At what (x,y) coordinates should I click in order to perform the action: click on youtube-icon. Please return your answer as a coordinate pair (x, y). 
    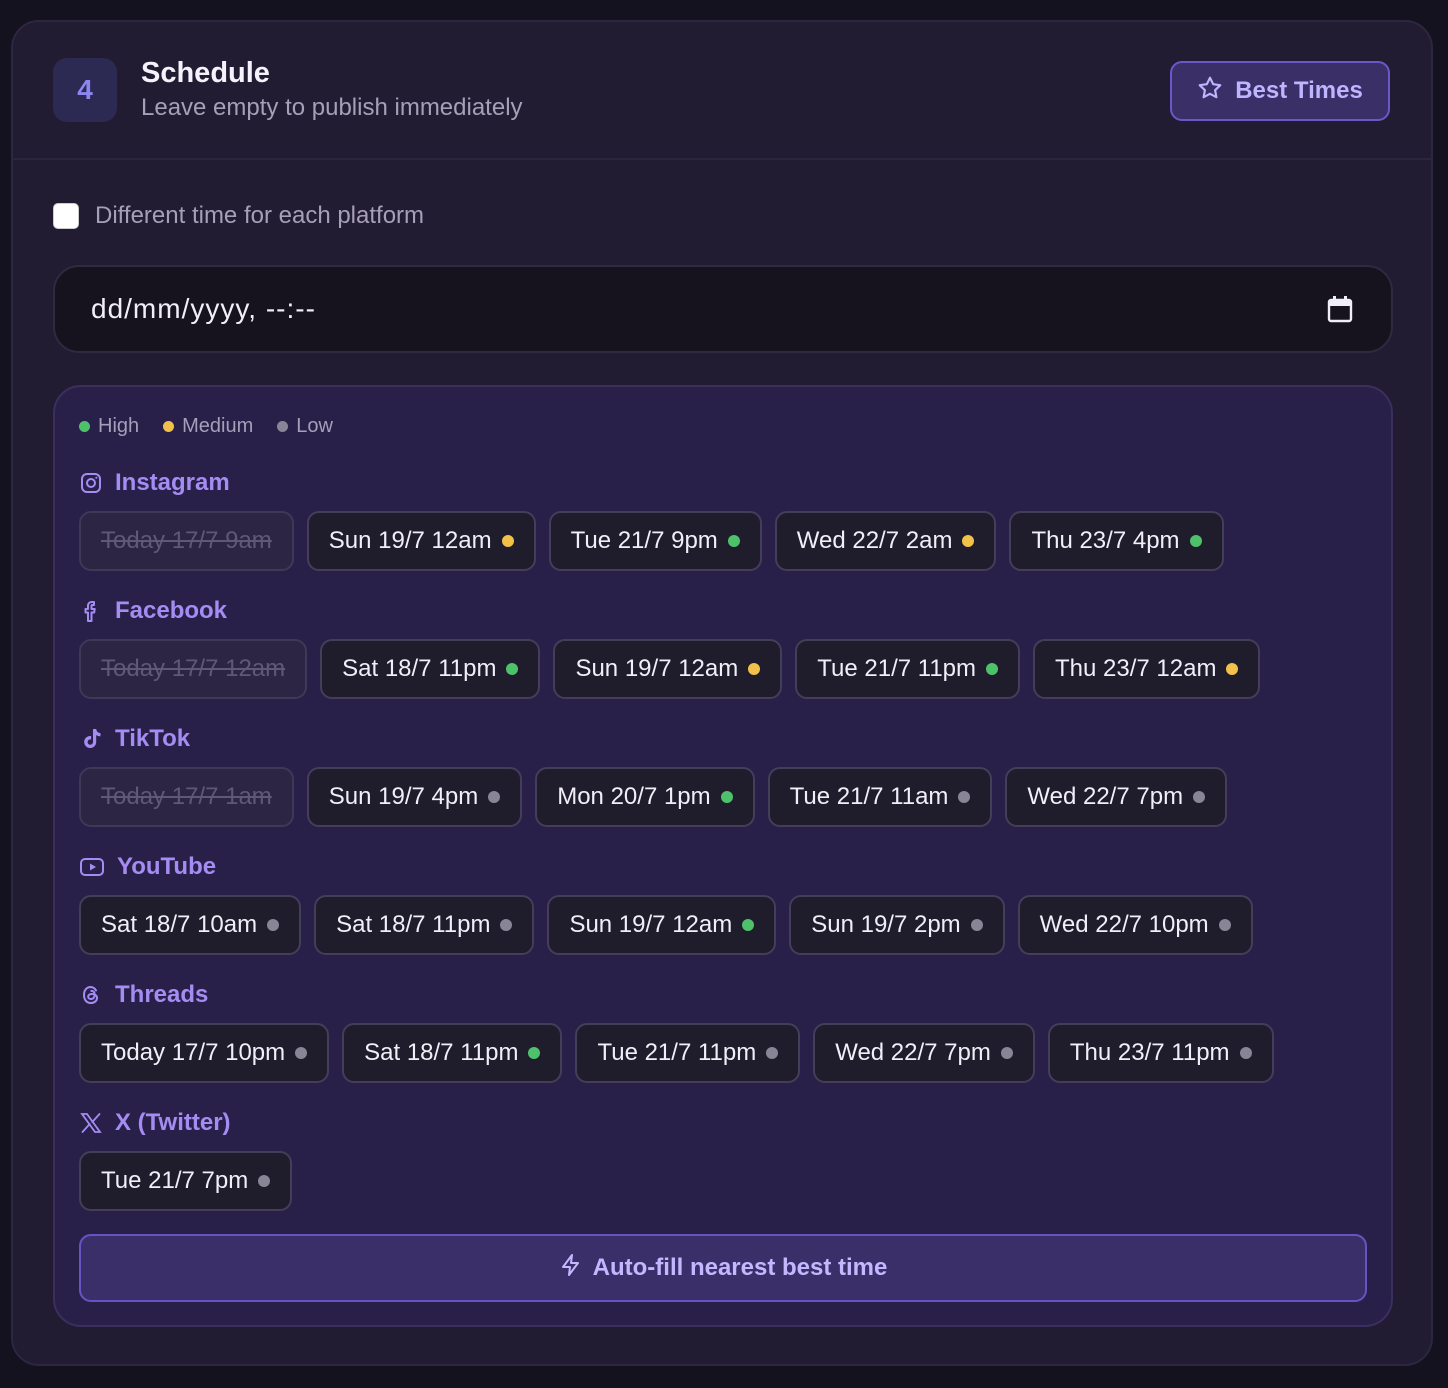
    Looking at the image, I should click on (92, 867).